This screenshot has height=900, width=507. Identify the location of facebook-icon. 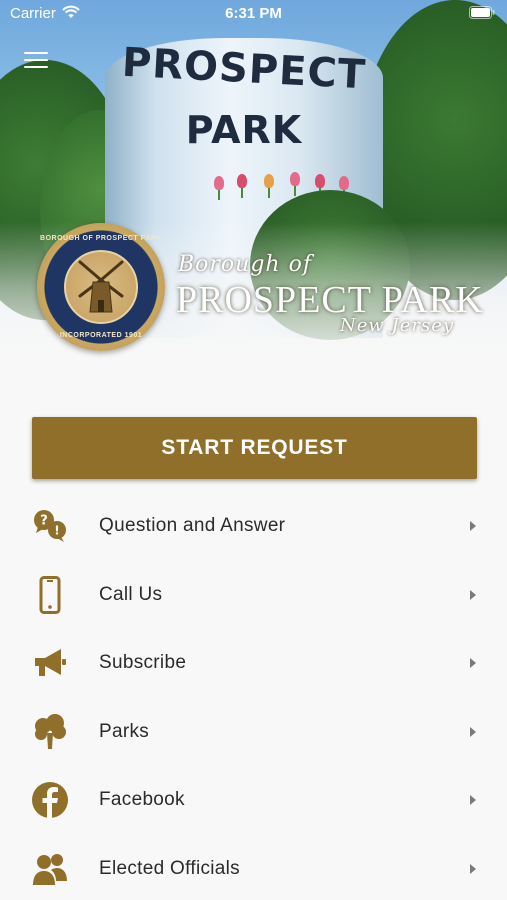
(50, 800).